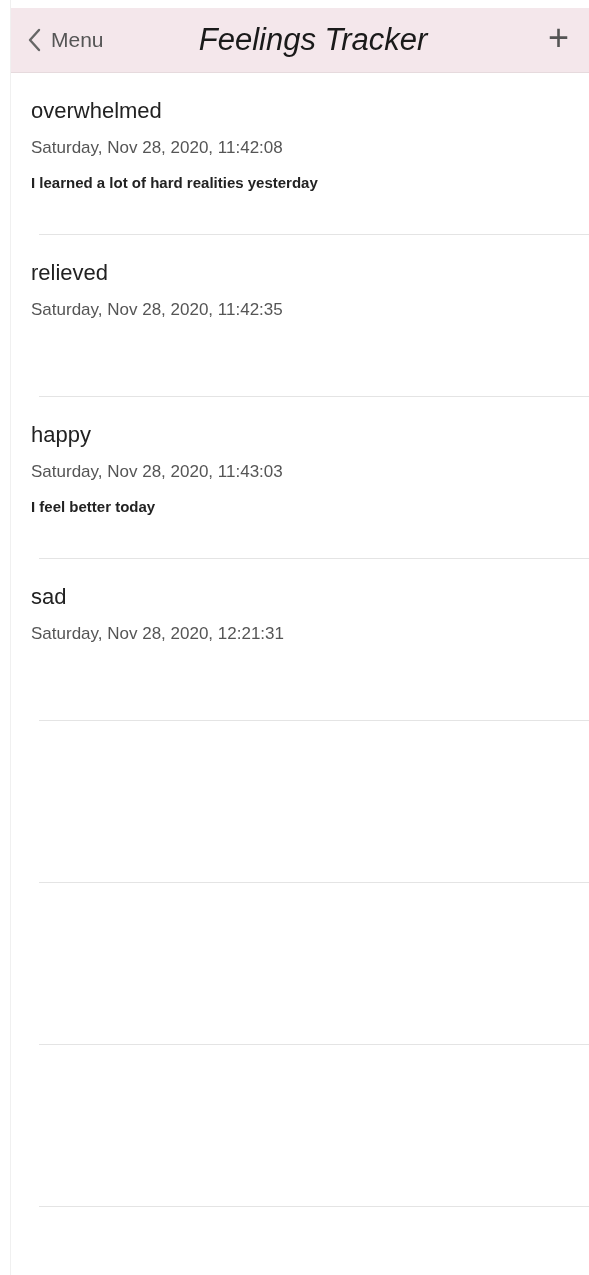 The image size is (589, 1275). Describe the element at coordinates (96, 111) in the screenshot. I see `feeling-label: overwhelmed` at that location.